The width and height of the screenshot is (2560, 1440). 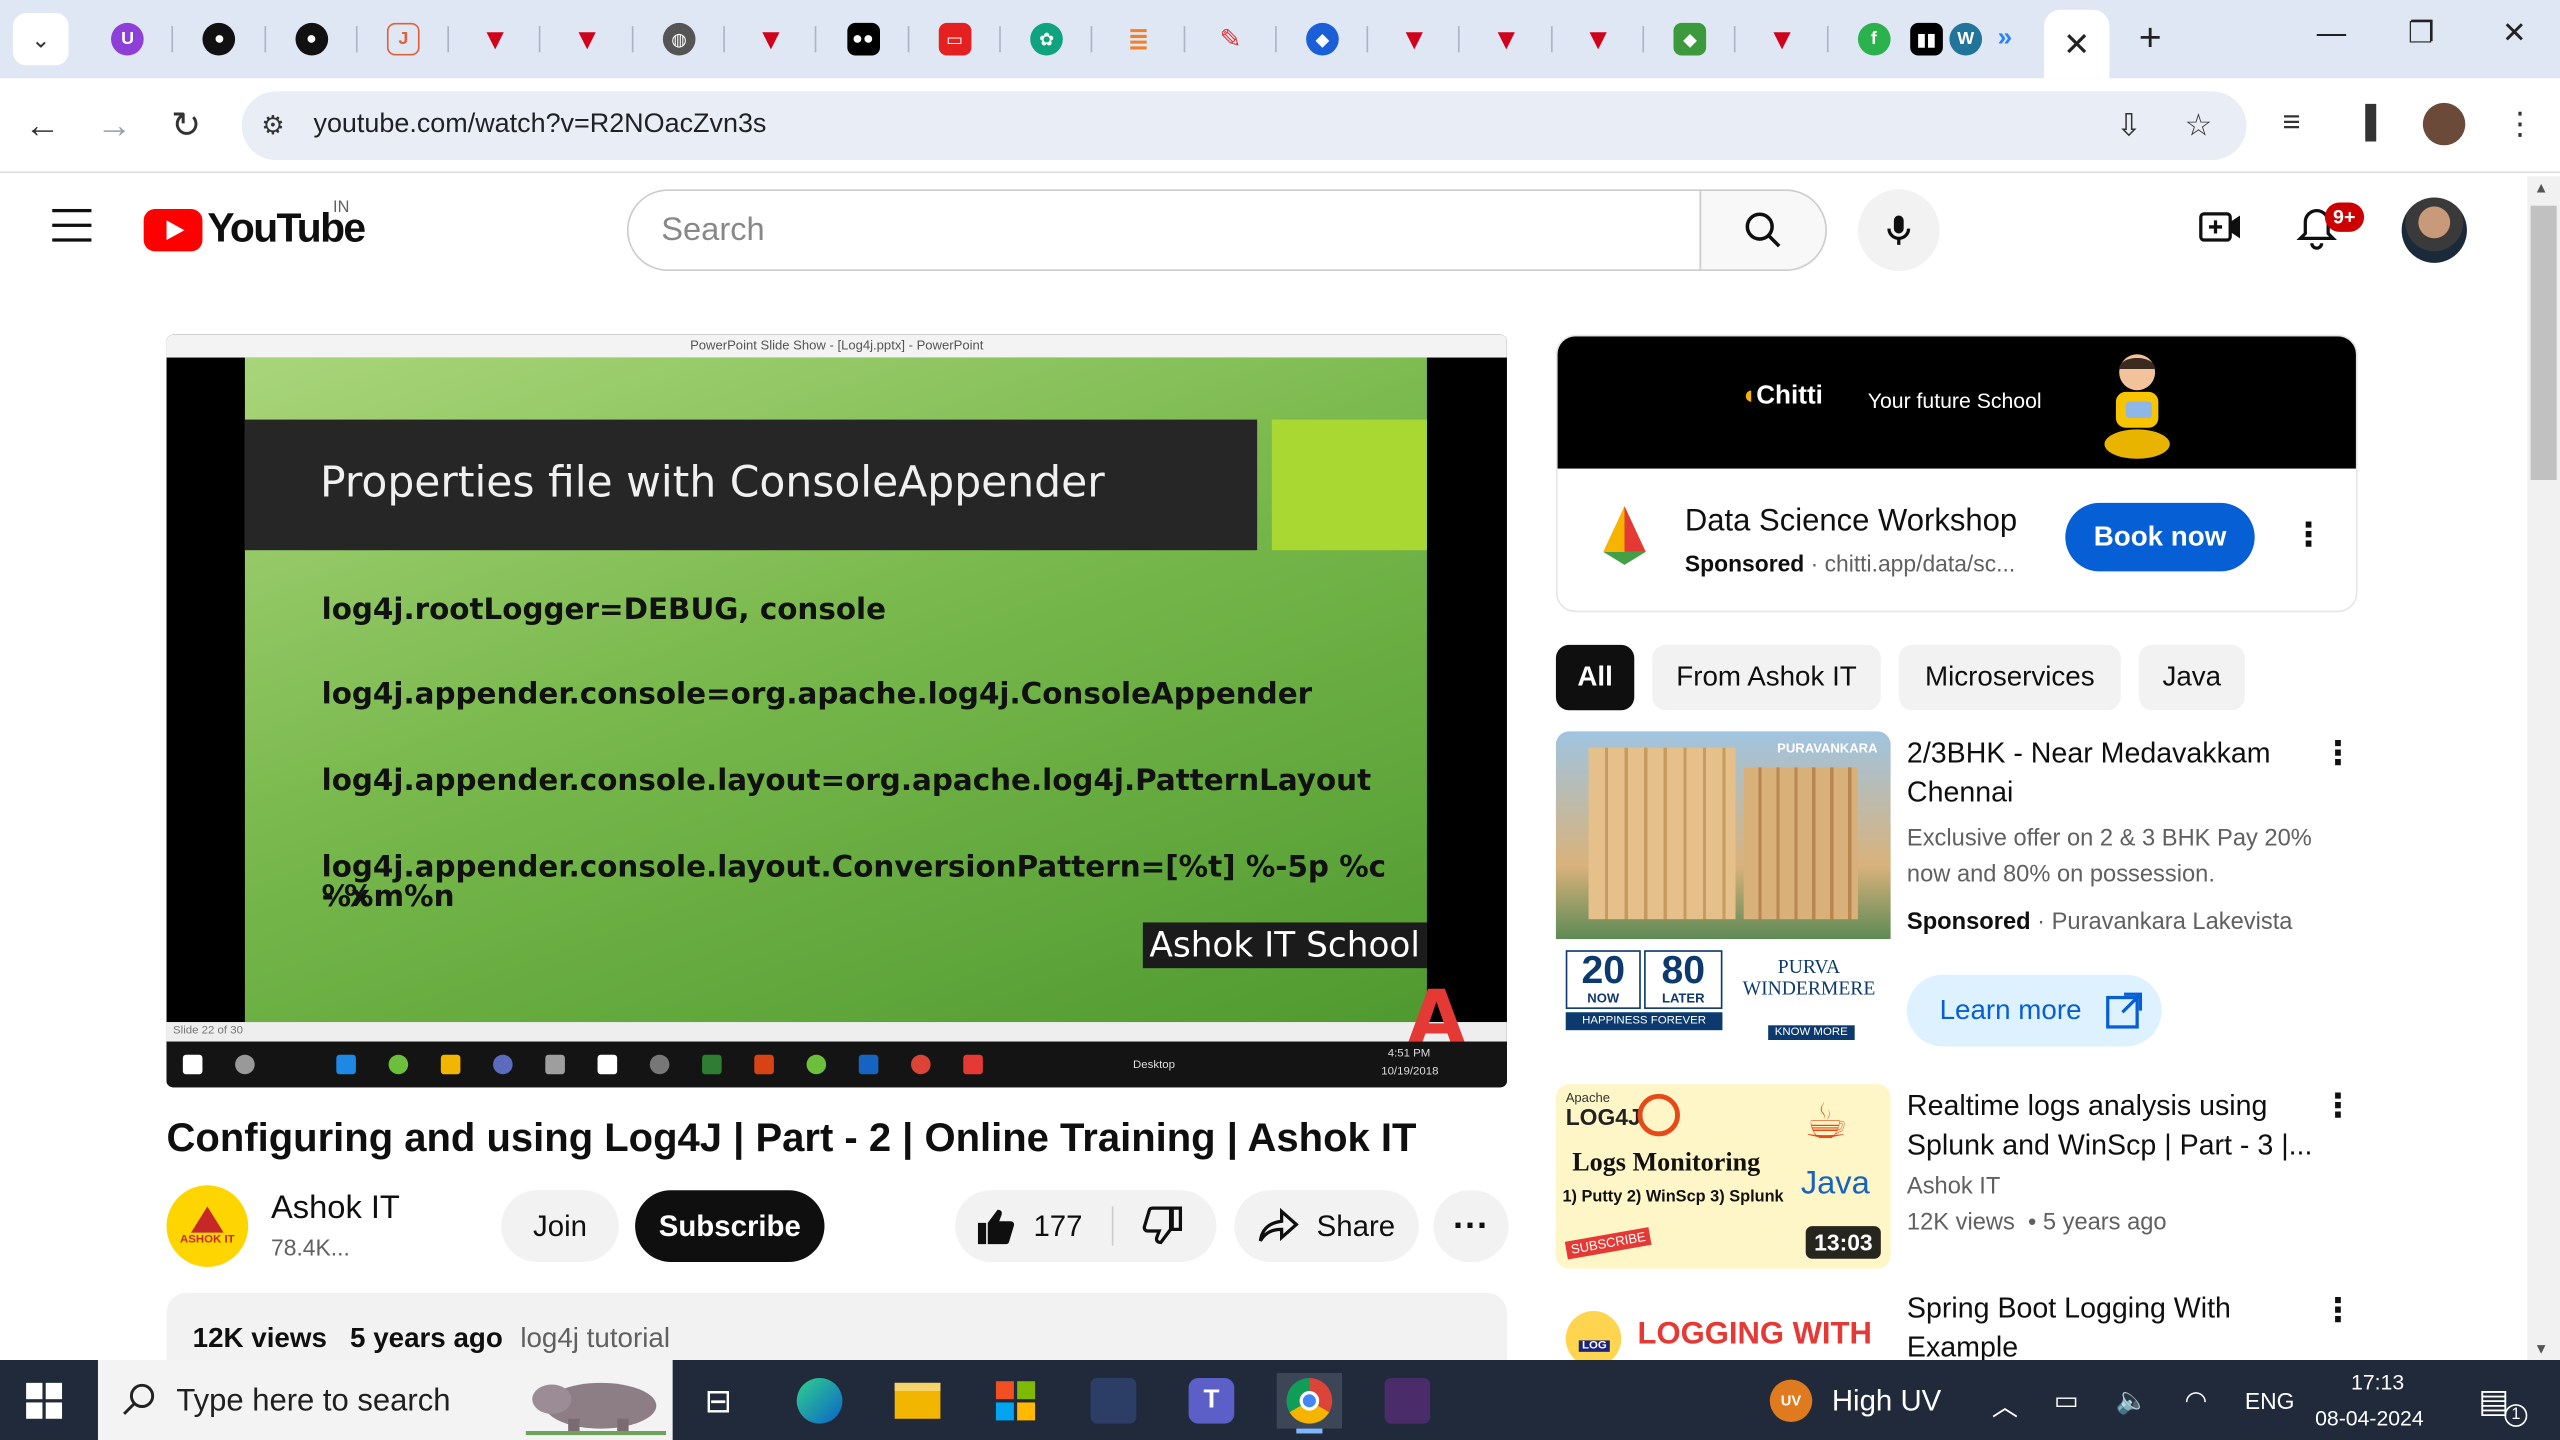 I want to click on page-scrollbar: ▲ ▼, so click(x=2543, y=768).